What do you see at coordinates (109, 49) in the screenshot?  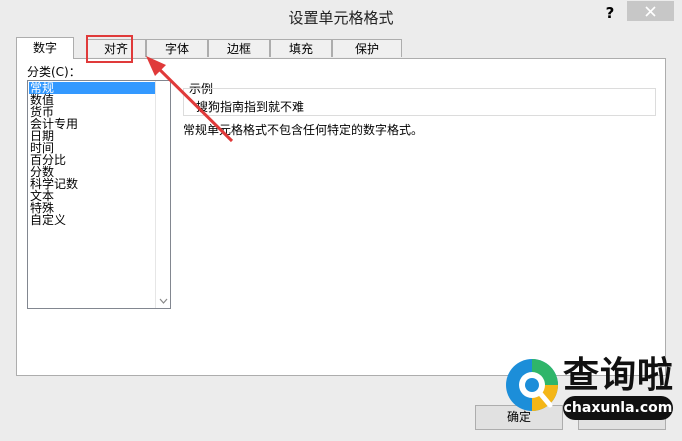 I see `annotation-highlight-box` at bounding box center [109, 49].